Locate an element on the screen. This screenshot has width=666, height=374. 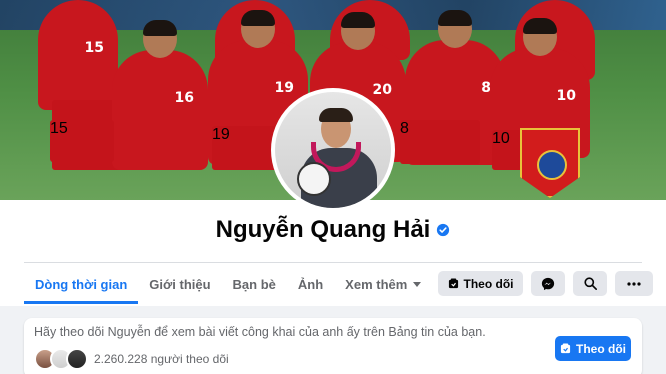
more-options-button is located at coordinates (634, 283).